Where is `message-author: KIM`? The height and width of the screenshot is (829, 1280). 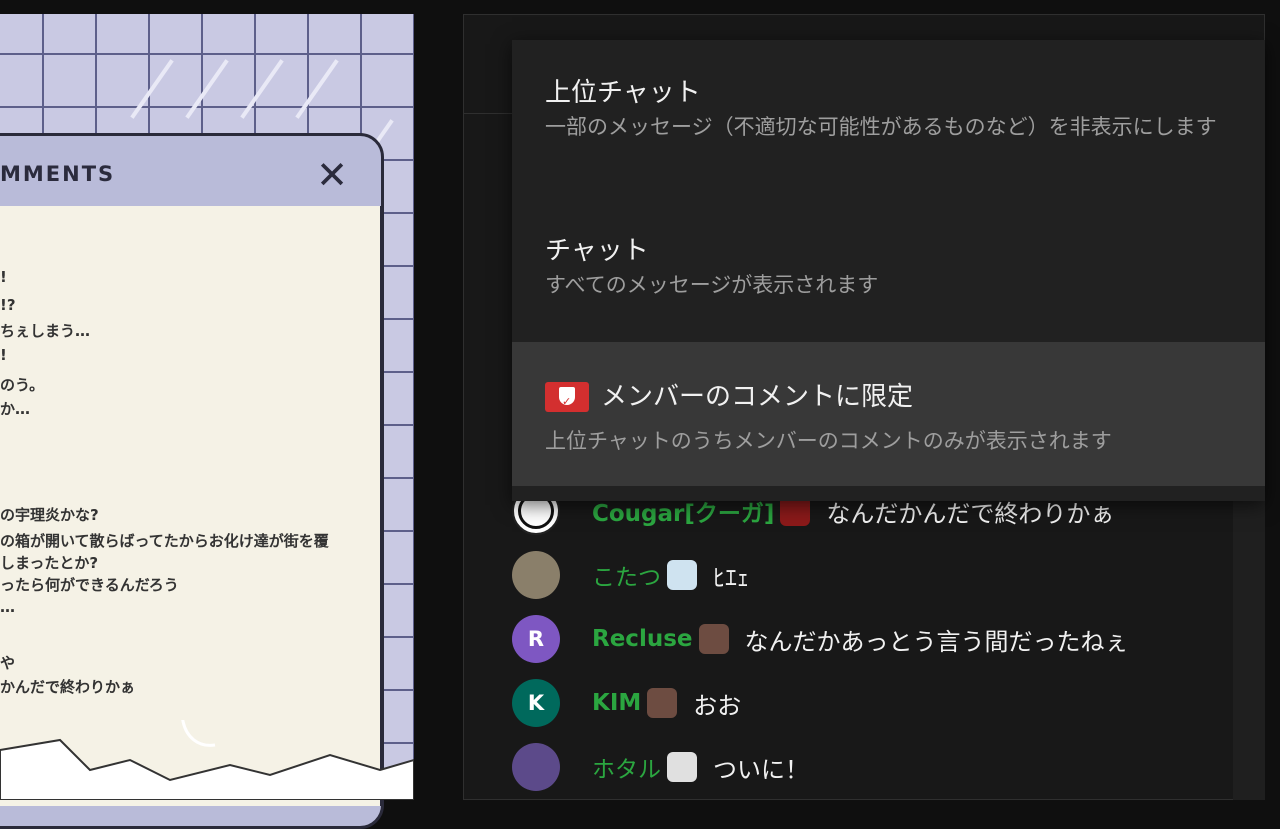 message-author: KIM is located at coordinates (616, 703).